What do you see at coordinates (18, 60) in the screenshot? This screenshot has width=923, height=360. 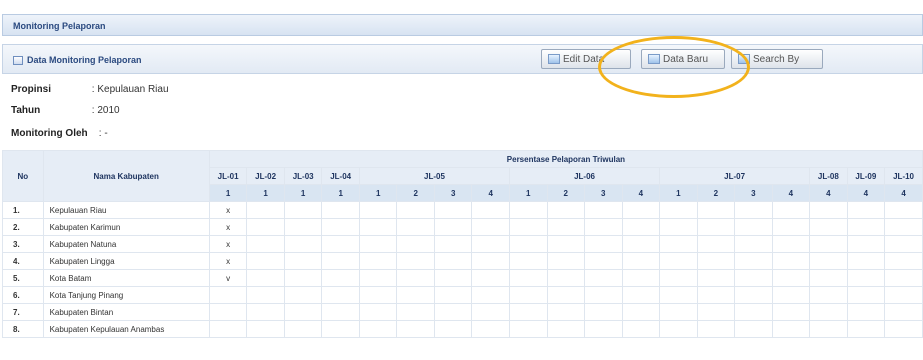 I see `grid-icon` at bounding box center [18, 60].